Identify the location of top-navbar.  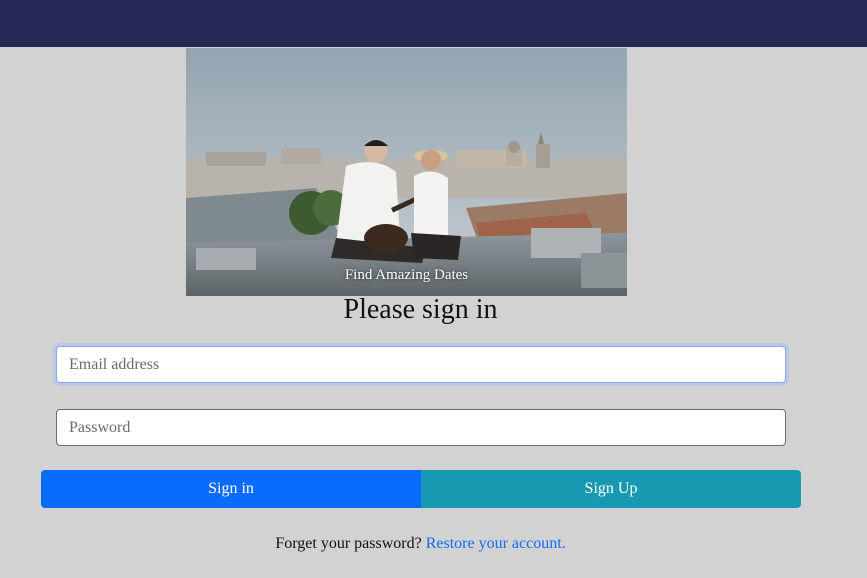
(433, 23).